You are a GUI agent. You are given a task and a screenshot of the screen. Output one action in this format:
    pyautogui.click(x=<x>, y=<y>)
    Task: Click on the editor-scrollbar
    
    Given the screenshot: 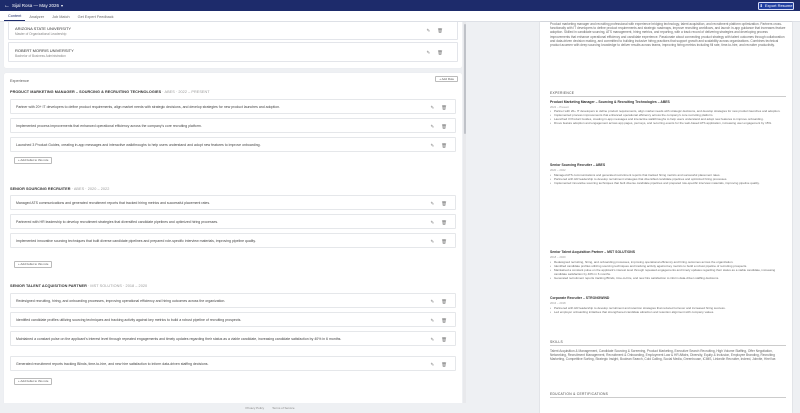 What is the action you would take?
    pyautogui.click(x=464, y=212)
    